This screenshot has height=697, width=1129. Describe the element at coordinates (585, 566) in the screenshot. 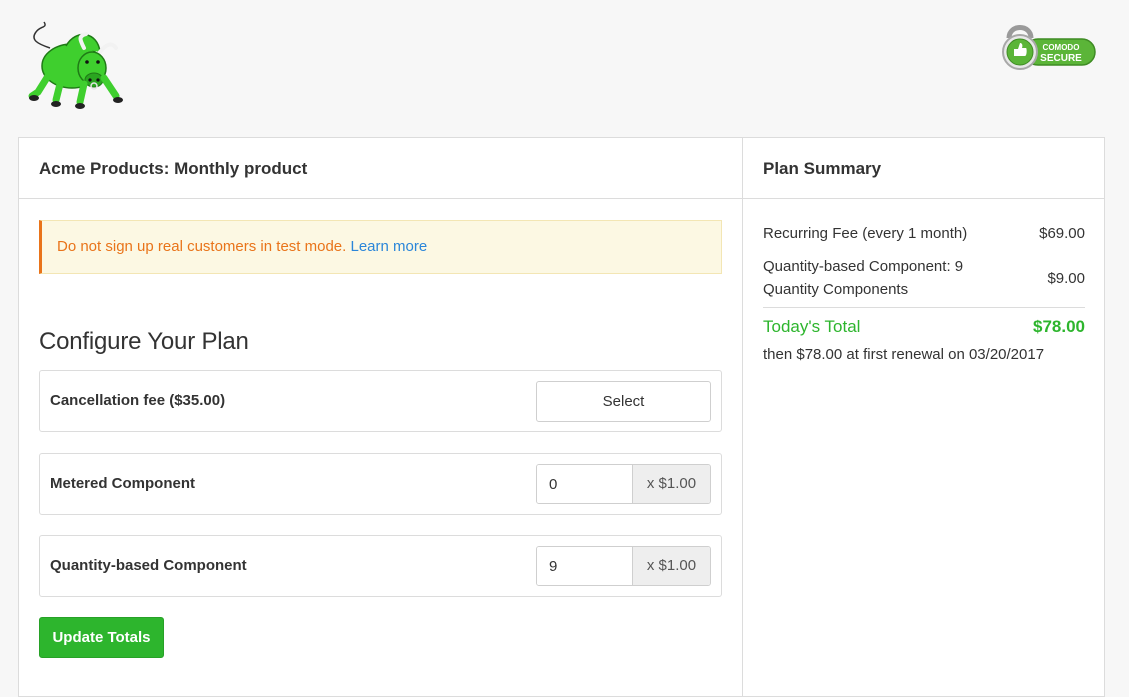

I see `quantity-input` at that location.